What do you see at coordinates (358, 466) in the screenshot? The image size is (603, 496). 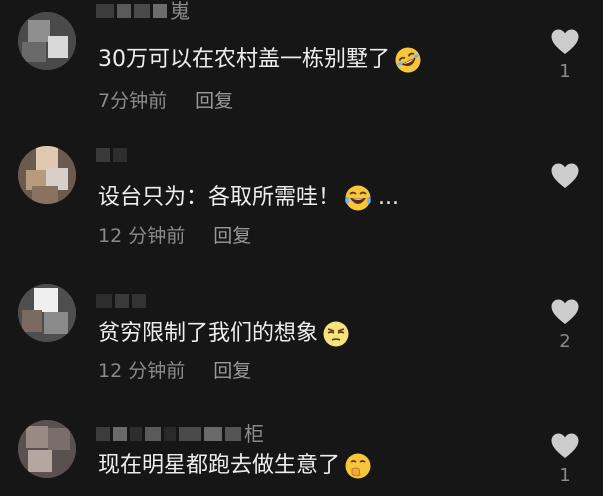 I see `hand-over-mouth-emoji` at bounding box center [358, 466].